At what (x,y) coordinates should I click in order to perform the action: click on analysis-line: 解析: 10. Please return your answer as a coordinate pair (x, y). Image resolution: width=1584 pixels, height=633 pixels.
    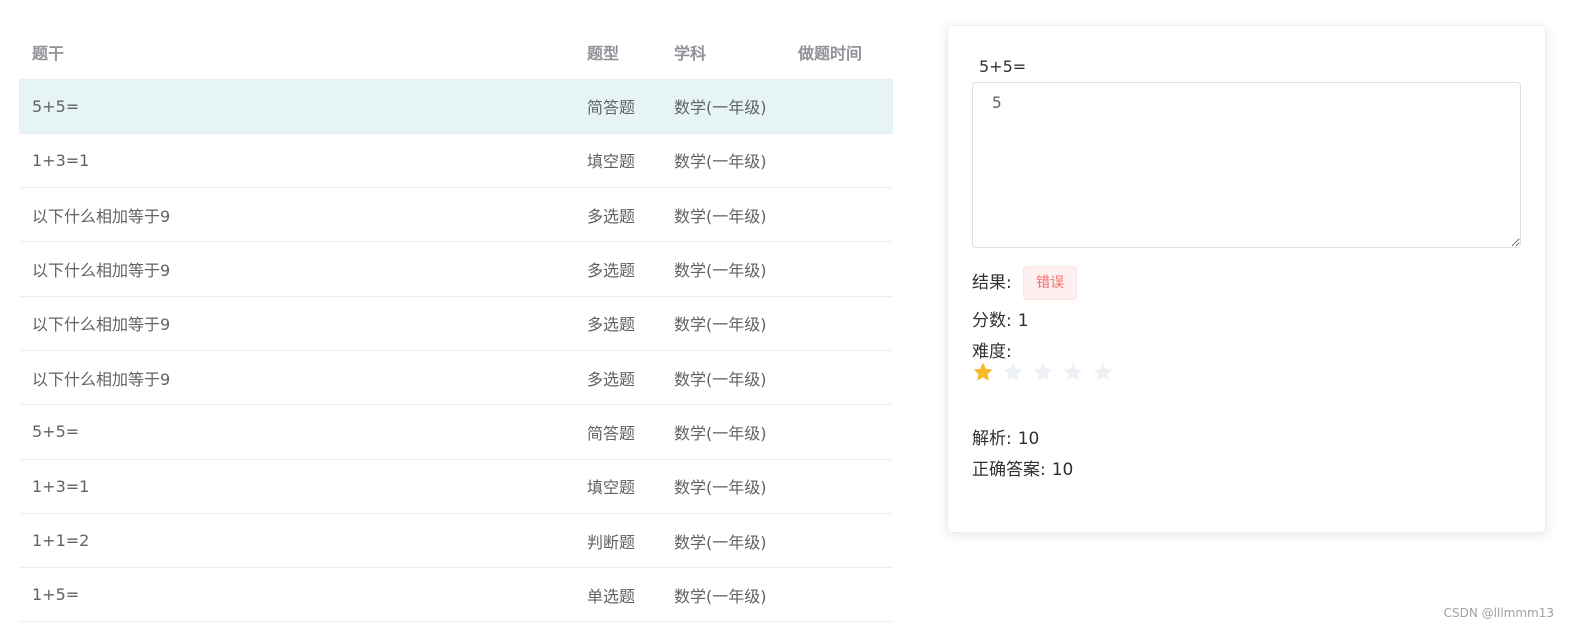
    Looking at the image, I should click on (1005, 436).